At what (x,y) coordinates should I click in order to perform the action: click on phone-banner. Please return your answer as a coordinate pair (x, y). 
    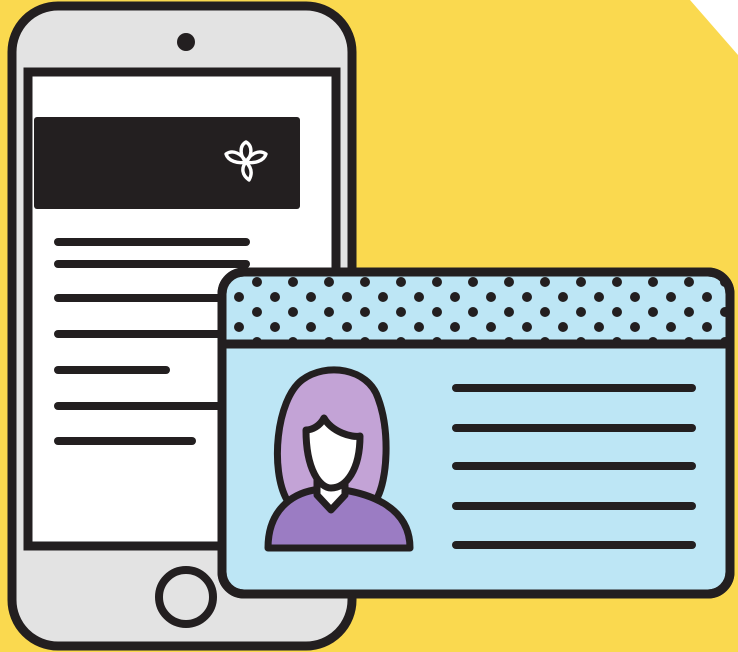
    Looking at the image, I should click on (167, 163).